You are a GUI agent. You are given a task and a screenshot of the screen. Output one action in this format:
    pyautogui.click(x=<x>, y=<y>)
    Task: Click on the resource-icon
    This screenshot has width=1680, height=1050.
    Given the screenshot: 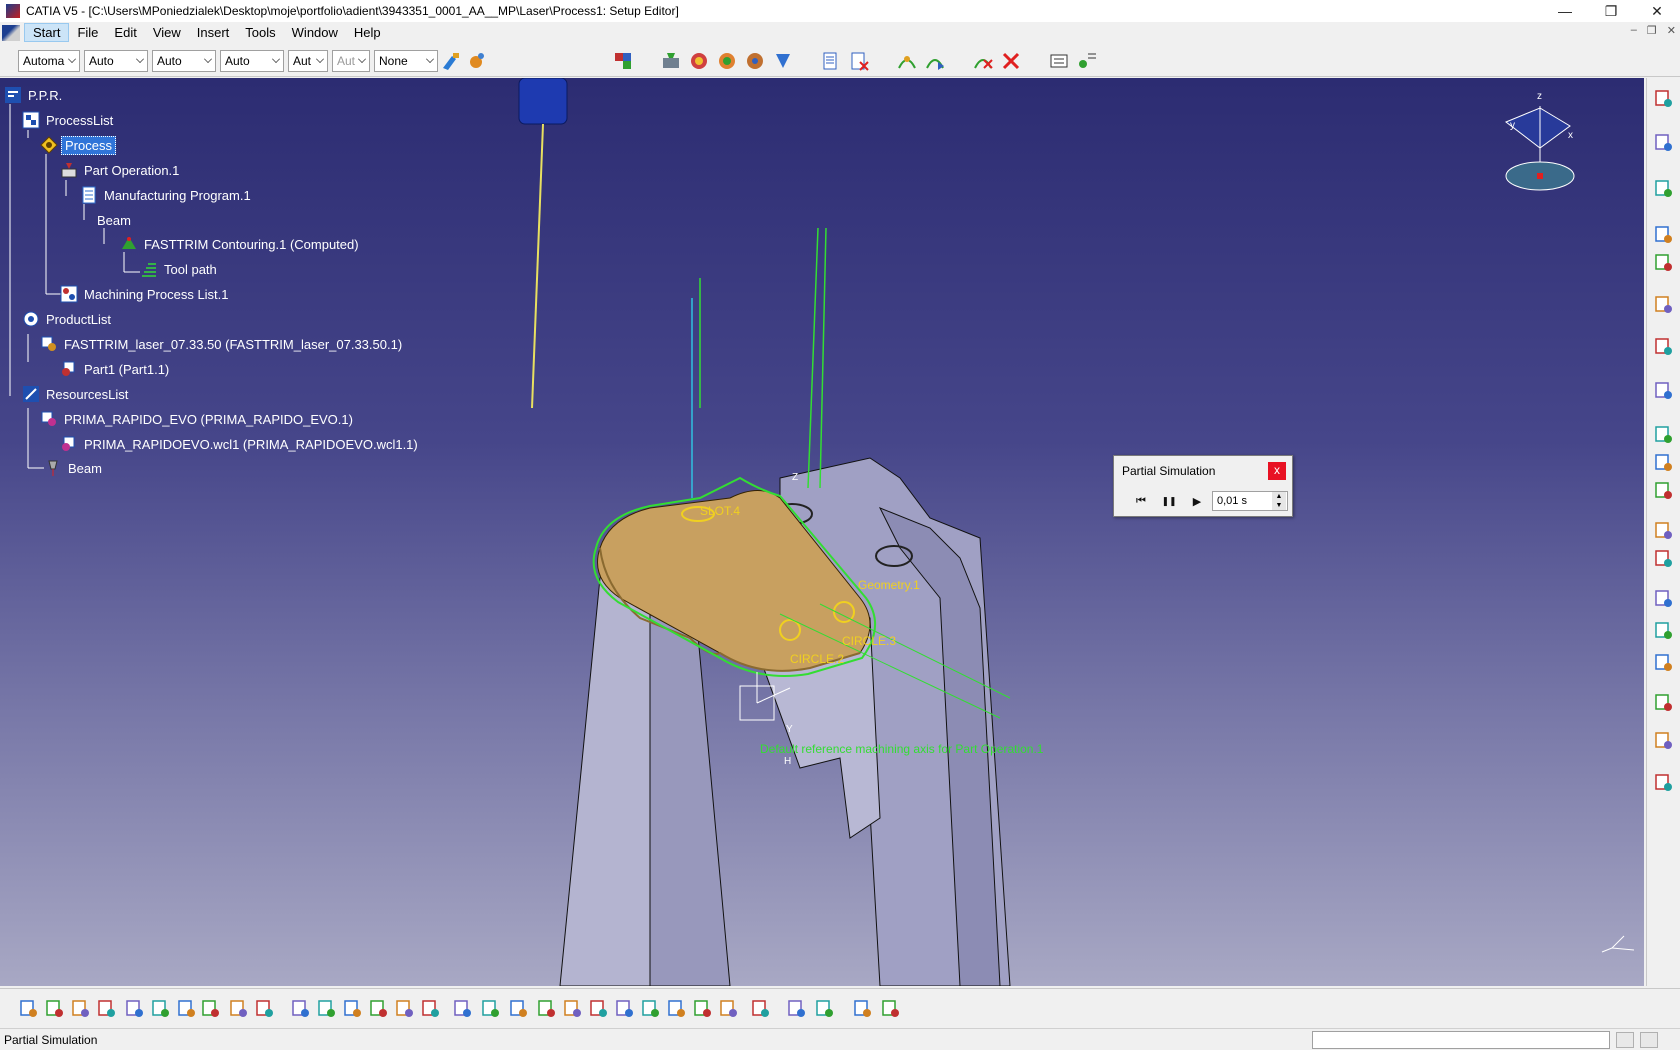 What is the action you would take?
    pyautogui.click(x=891, y=1009)
    